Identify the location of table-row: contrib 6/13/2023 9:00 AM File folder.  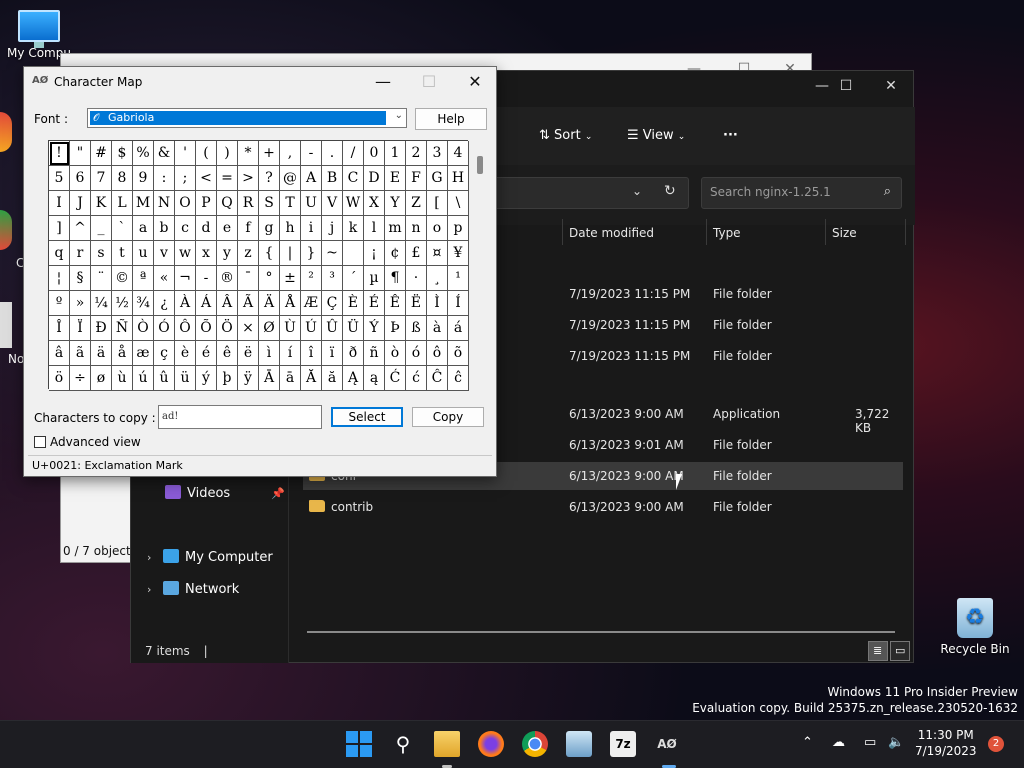
(603, 507).